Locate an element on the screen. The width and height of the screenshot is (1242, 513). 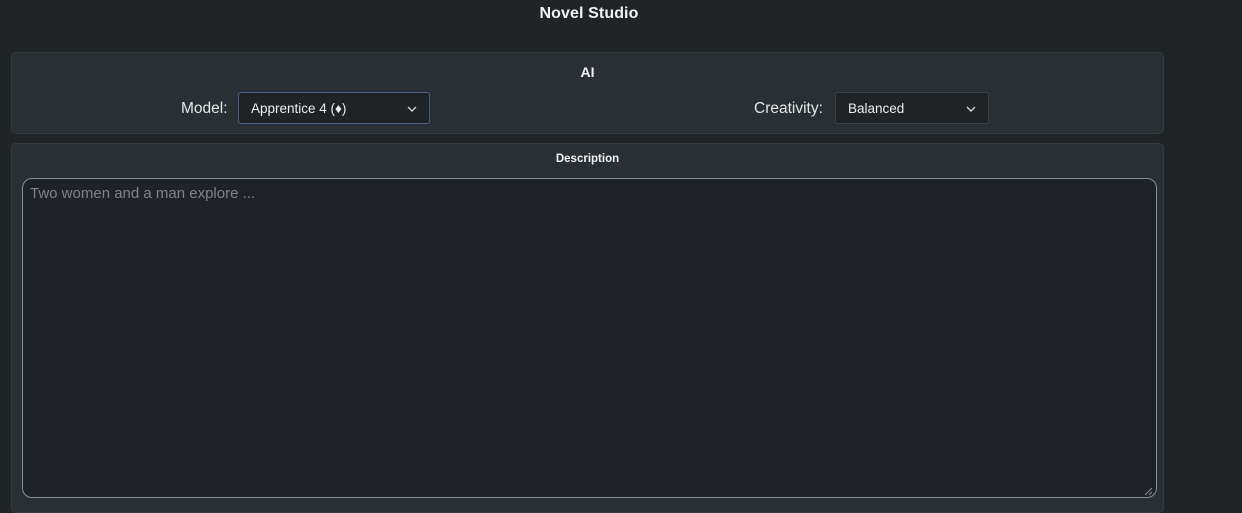
app-title: Novel Studio is located at coordinates (589, 13).